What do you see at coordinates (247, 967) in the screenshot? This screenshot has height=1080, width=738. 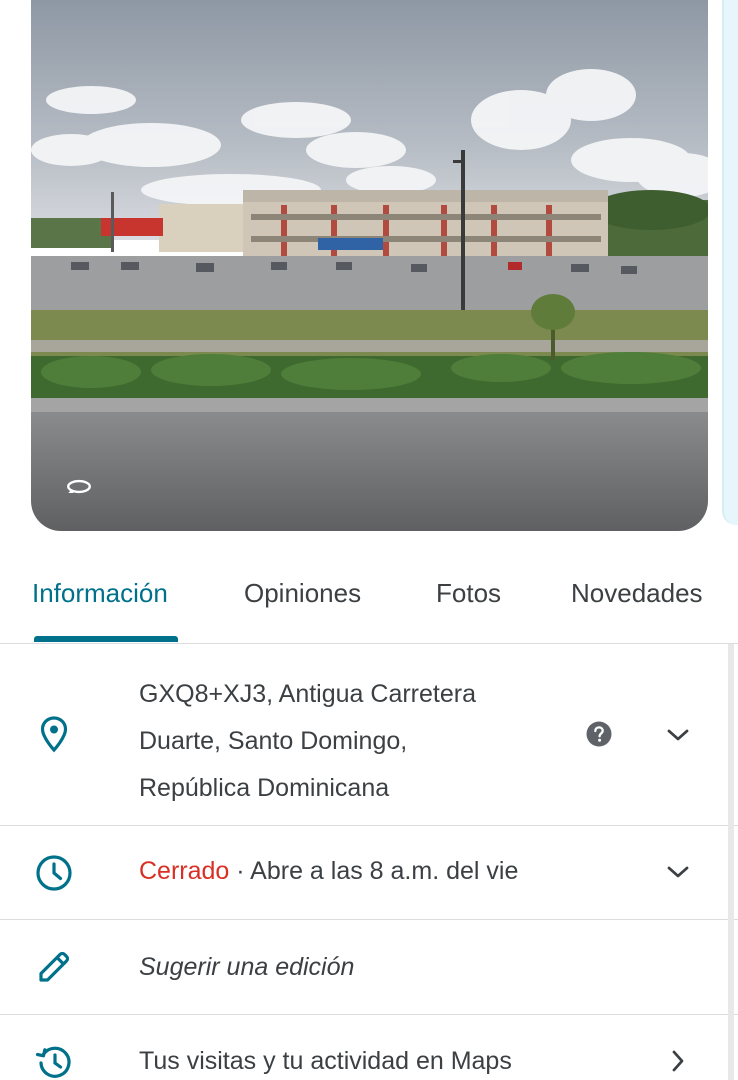 I see `suggest-edit-label: Sugerir una edición` at bounding box center [247, 967].